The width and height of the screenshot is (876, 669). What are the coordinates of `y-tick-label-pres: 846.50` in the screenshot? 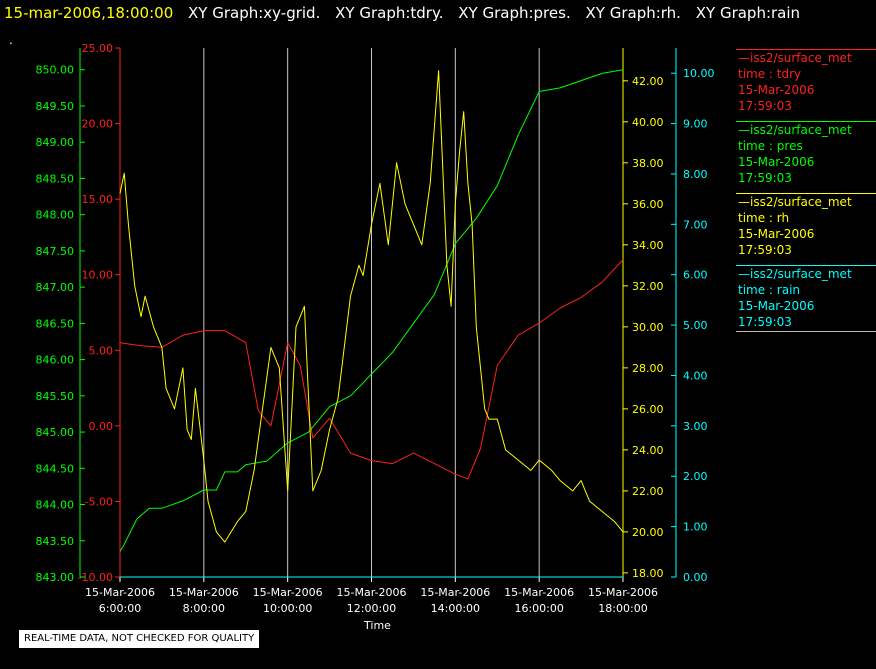 It's located at (55, 323).